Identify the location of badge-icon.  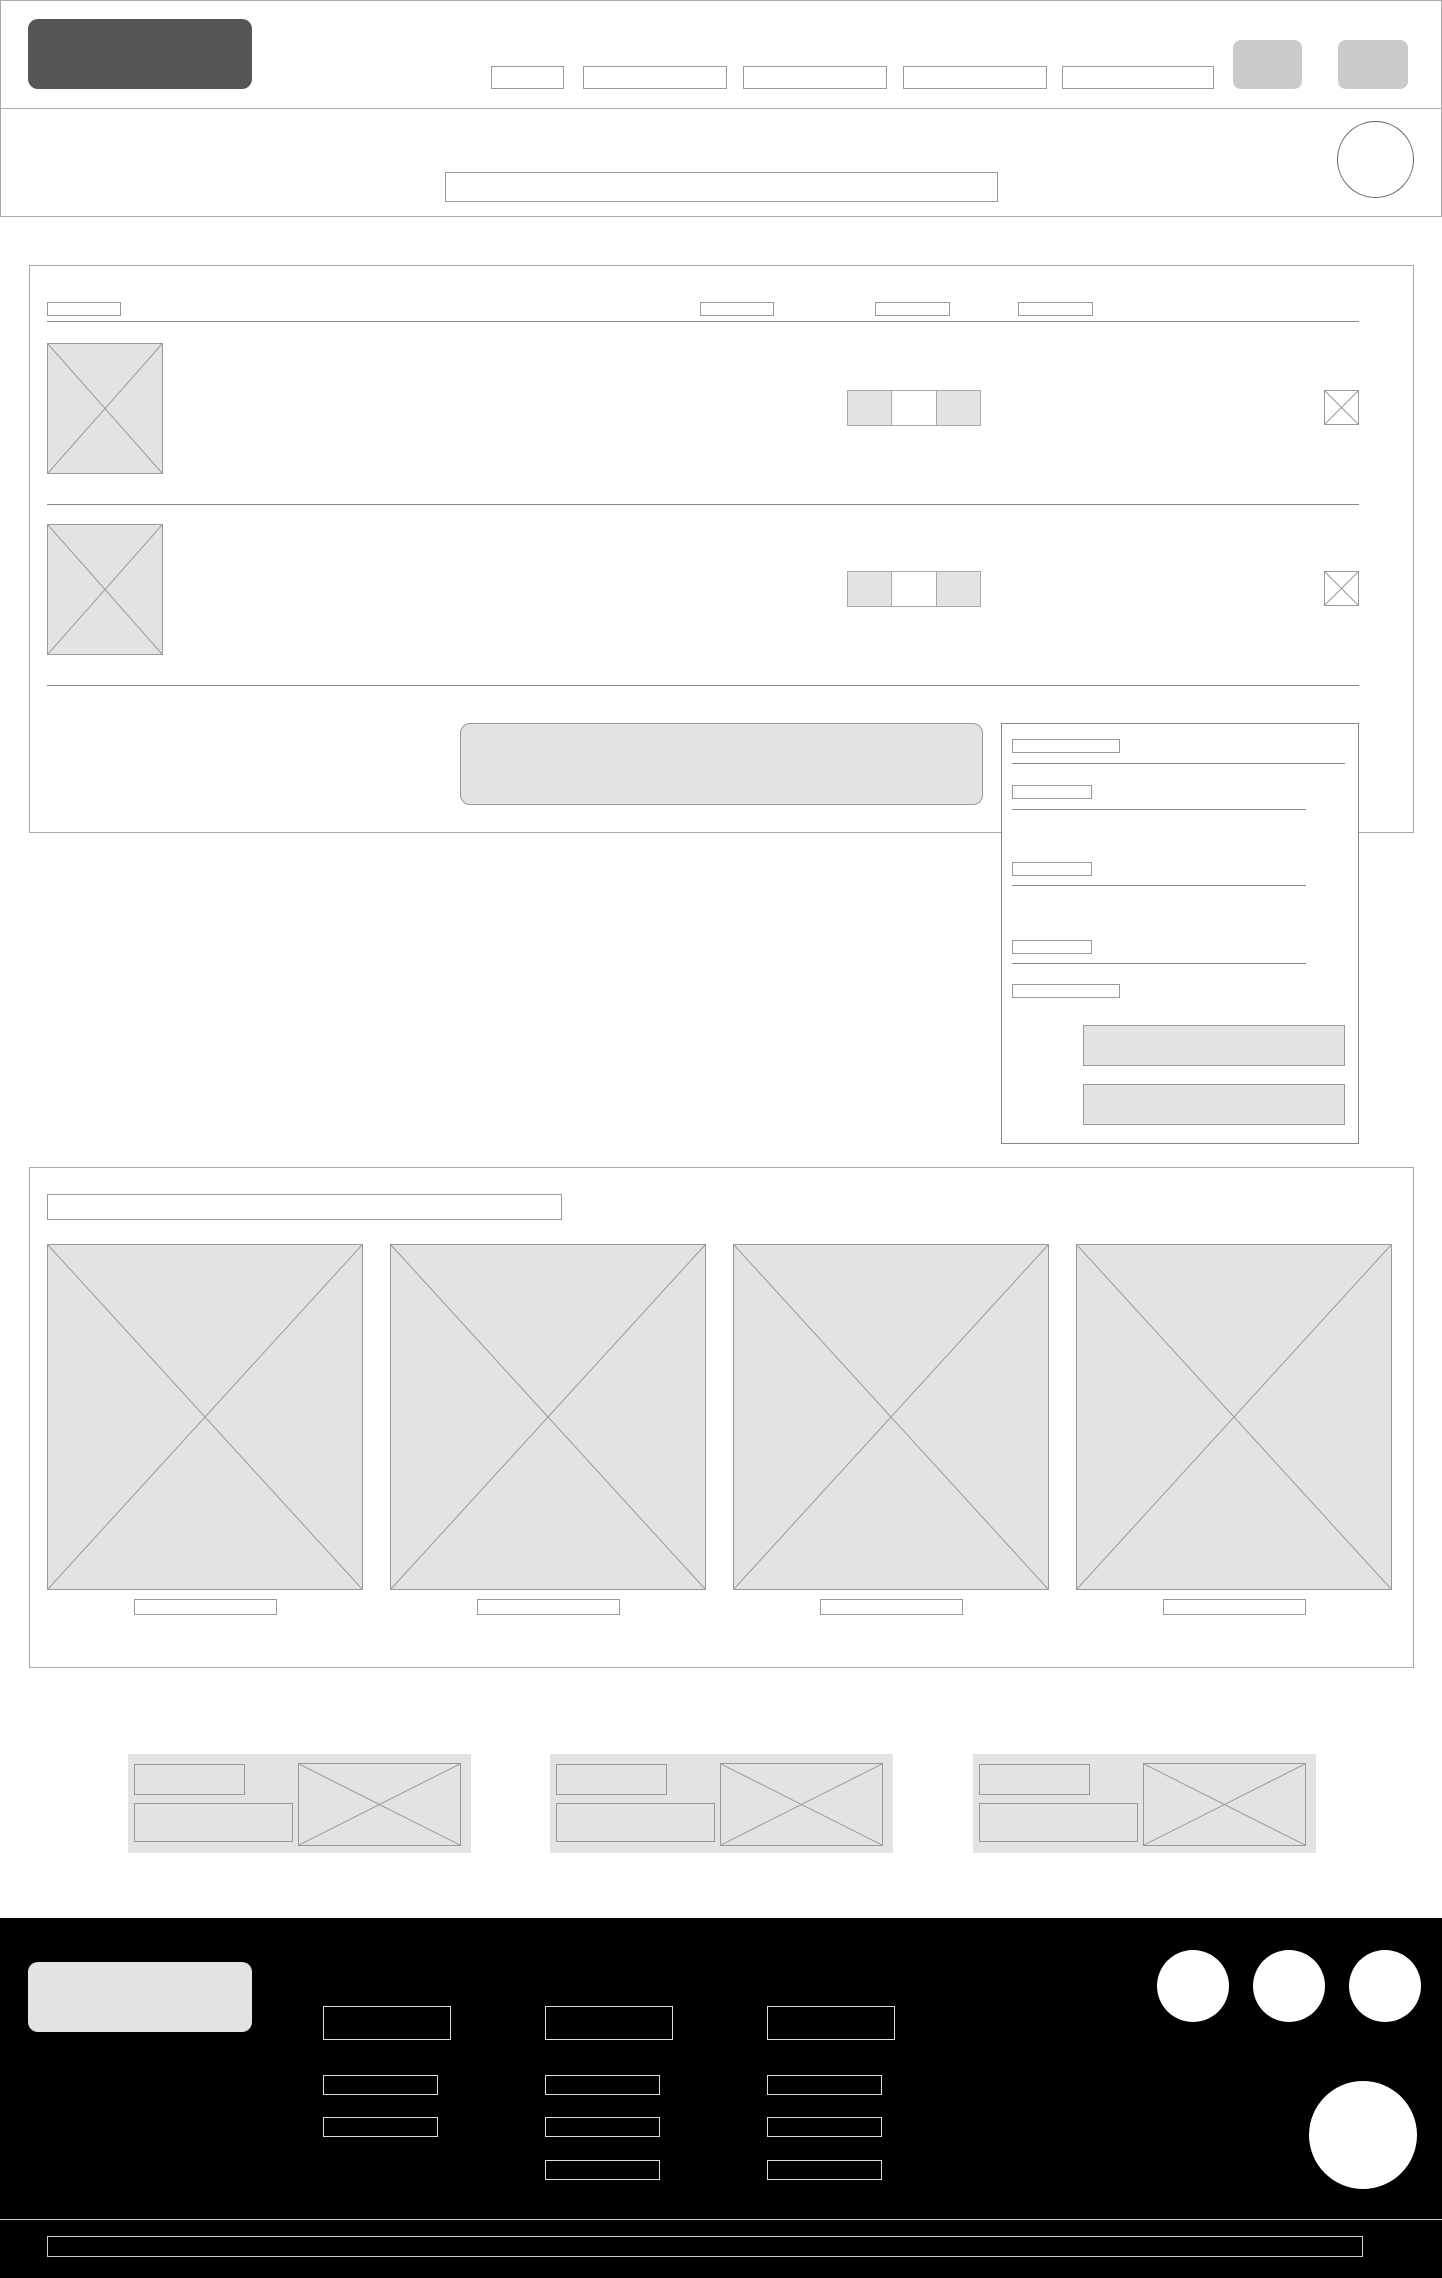
(1363, 2135).